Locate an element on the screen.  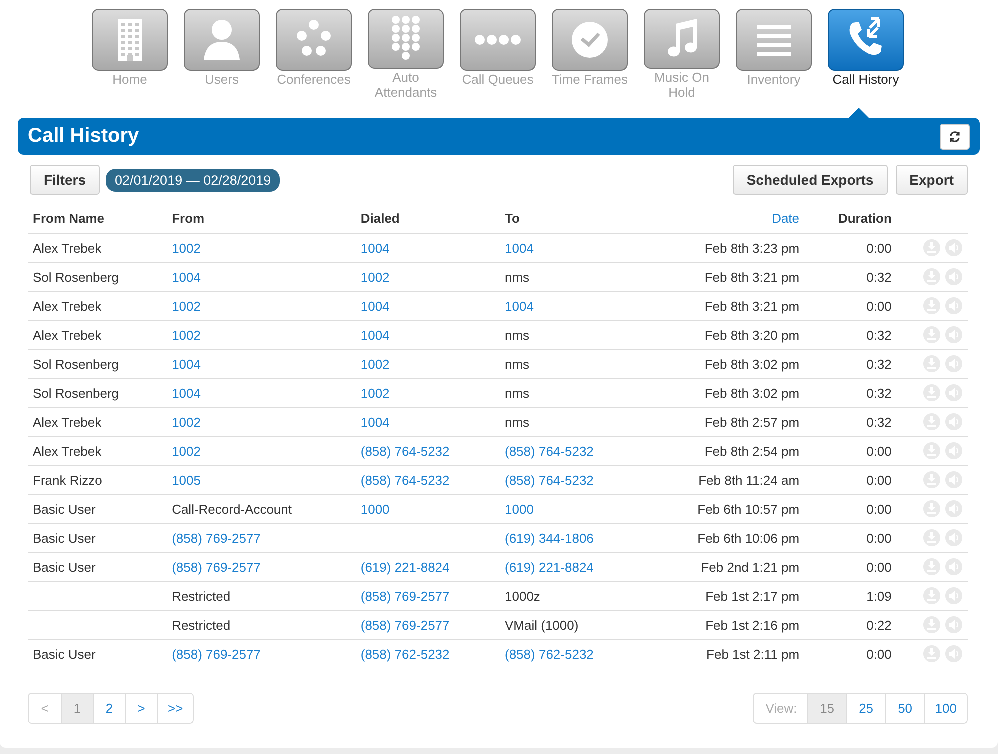
date-range-badge: 02/01/2019 — 02/28/2019 is located at coordinates (193, 180).